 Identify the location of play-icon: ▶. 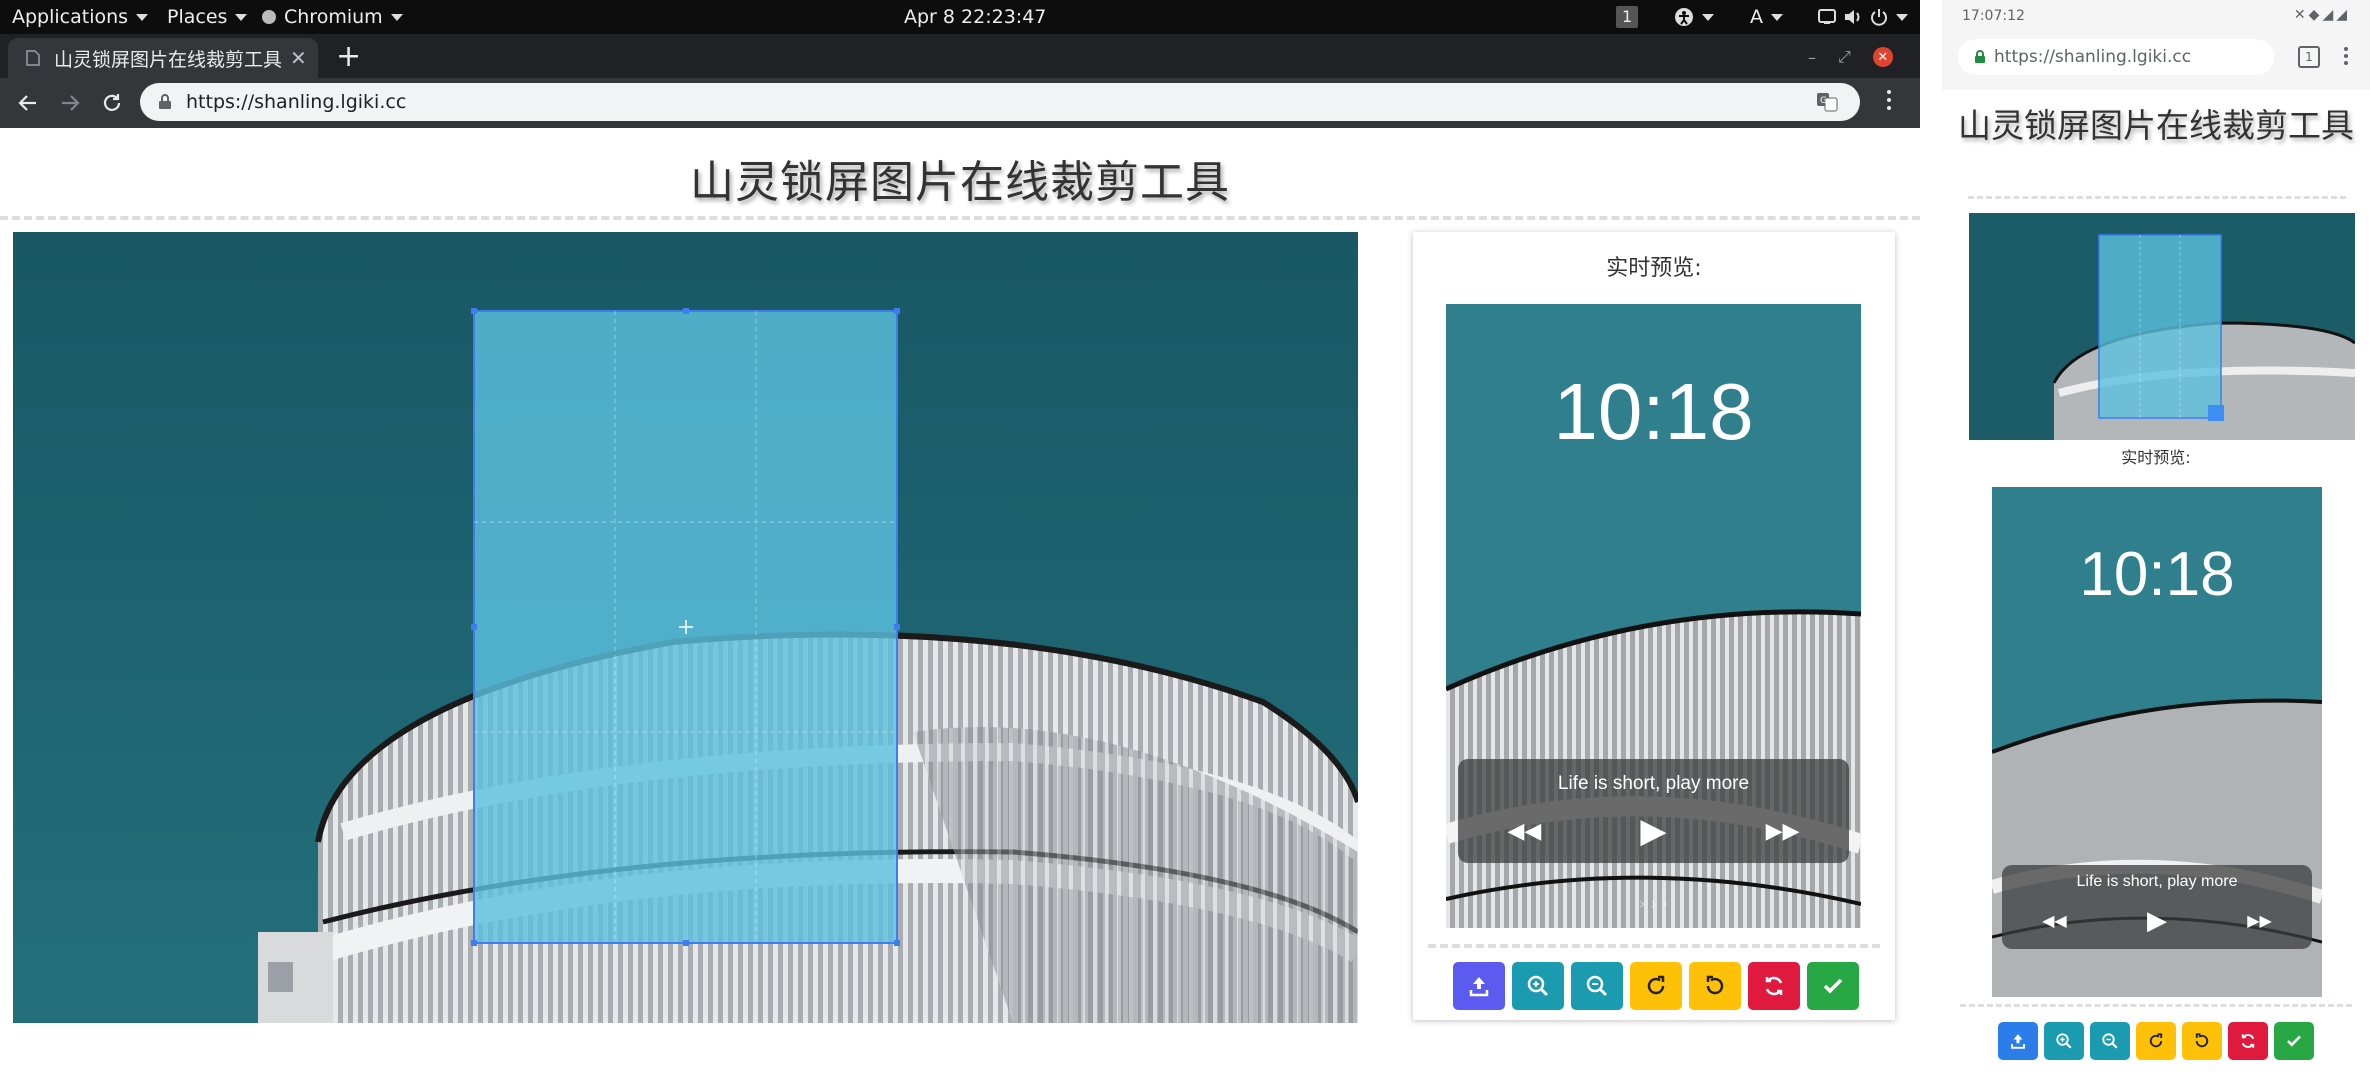
(2156, 920).